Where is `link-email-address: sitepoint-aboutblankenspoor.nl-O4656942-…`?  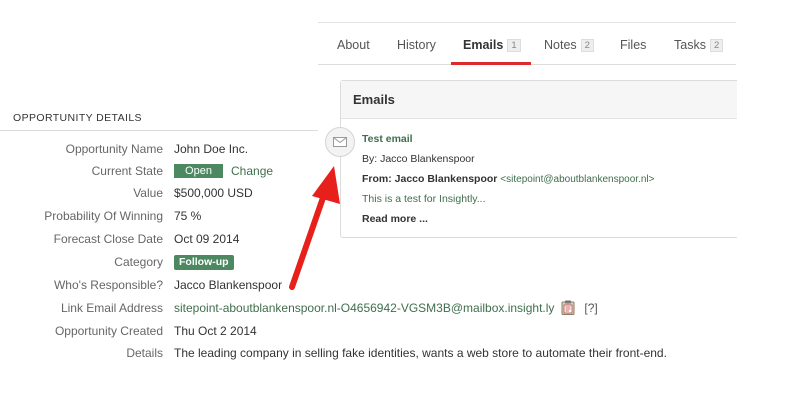
link-email-address: sitepoint-aboutblankenspoor.nl-O4656942-… is located at coordinates (364, 308).